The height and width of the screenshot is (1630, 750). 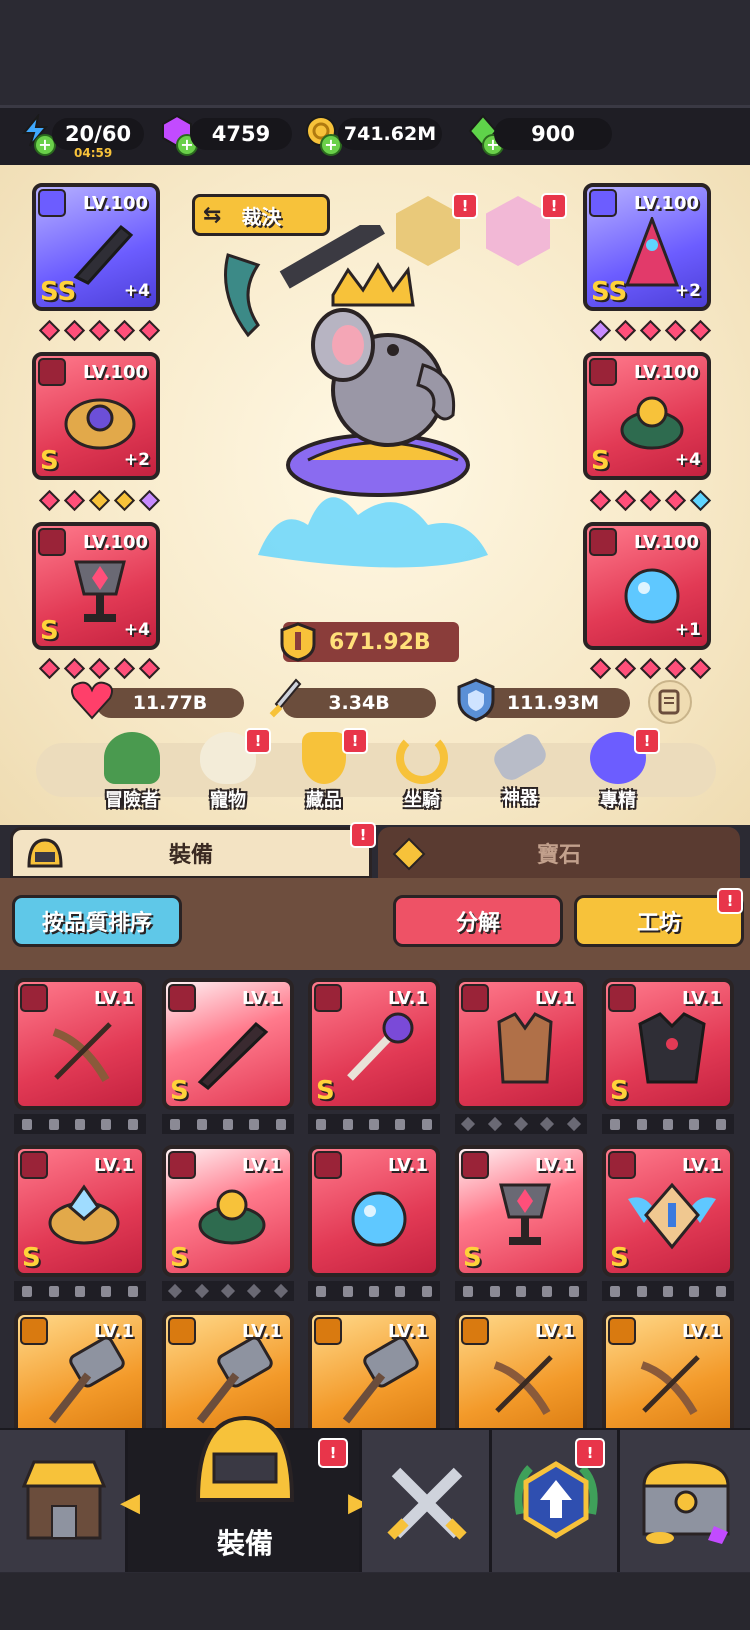 I want to click on nav-battle-button, so click(x=427, y=1501).